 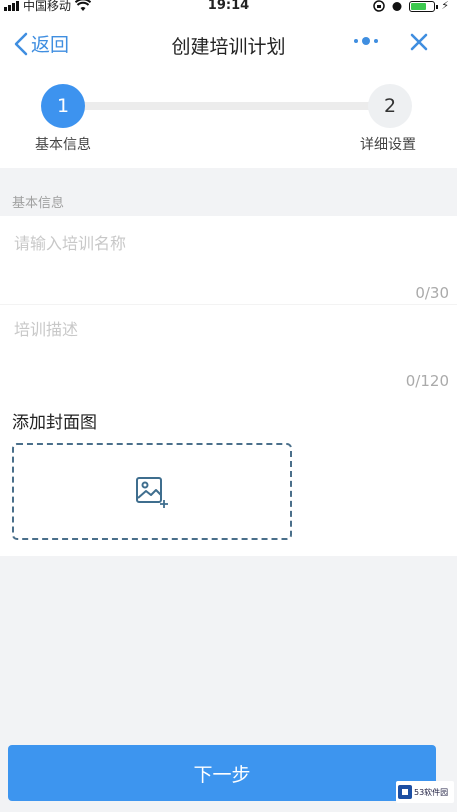 I want to click on cover-upload-area, so click(x=152, y=491).